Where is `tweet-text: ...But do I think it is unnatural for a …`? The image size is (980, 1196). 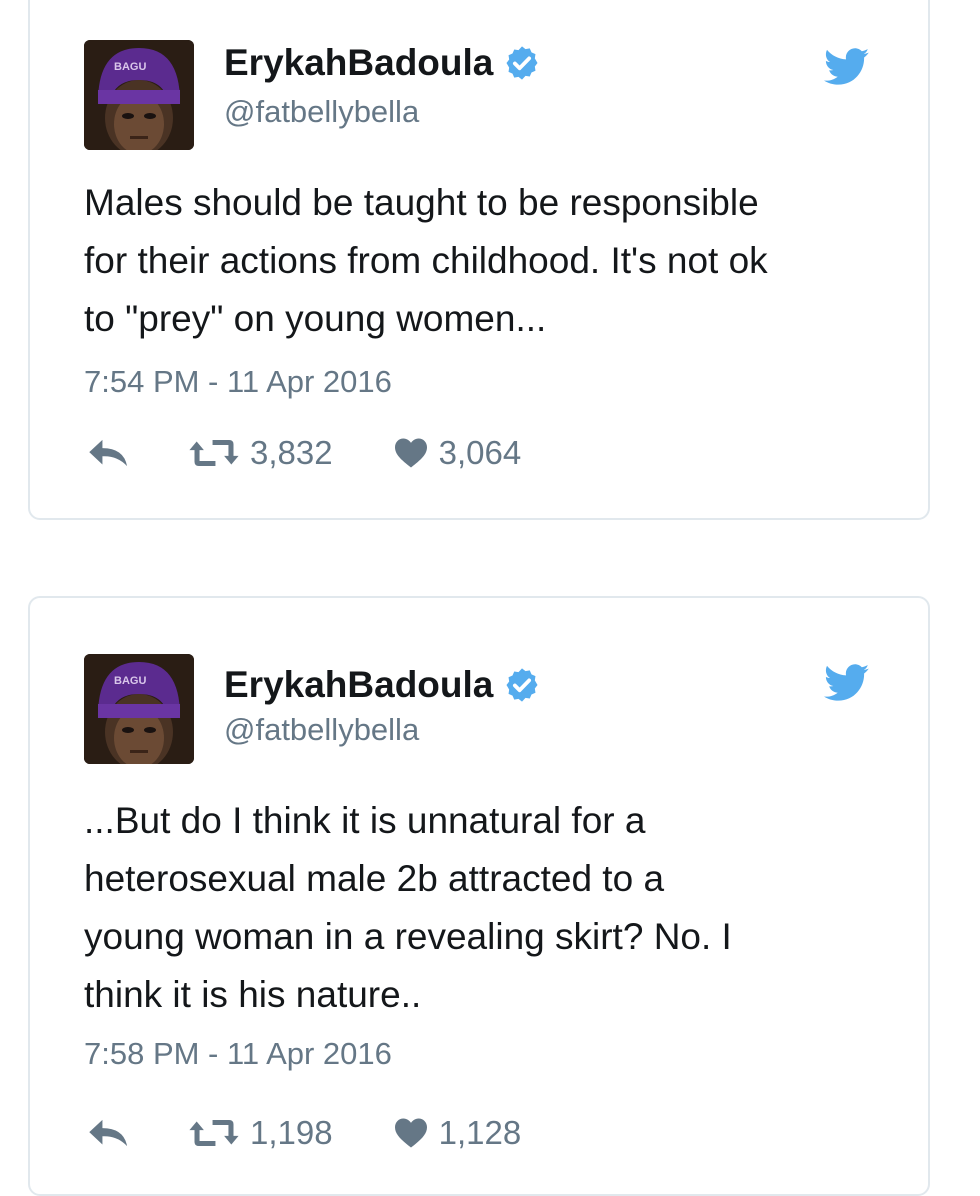
tweet-text: ...But do I think it is unnatural for a … is located at coordinates (408, 907).